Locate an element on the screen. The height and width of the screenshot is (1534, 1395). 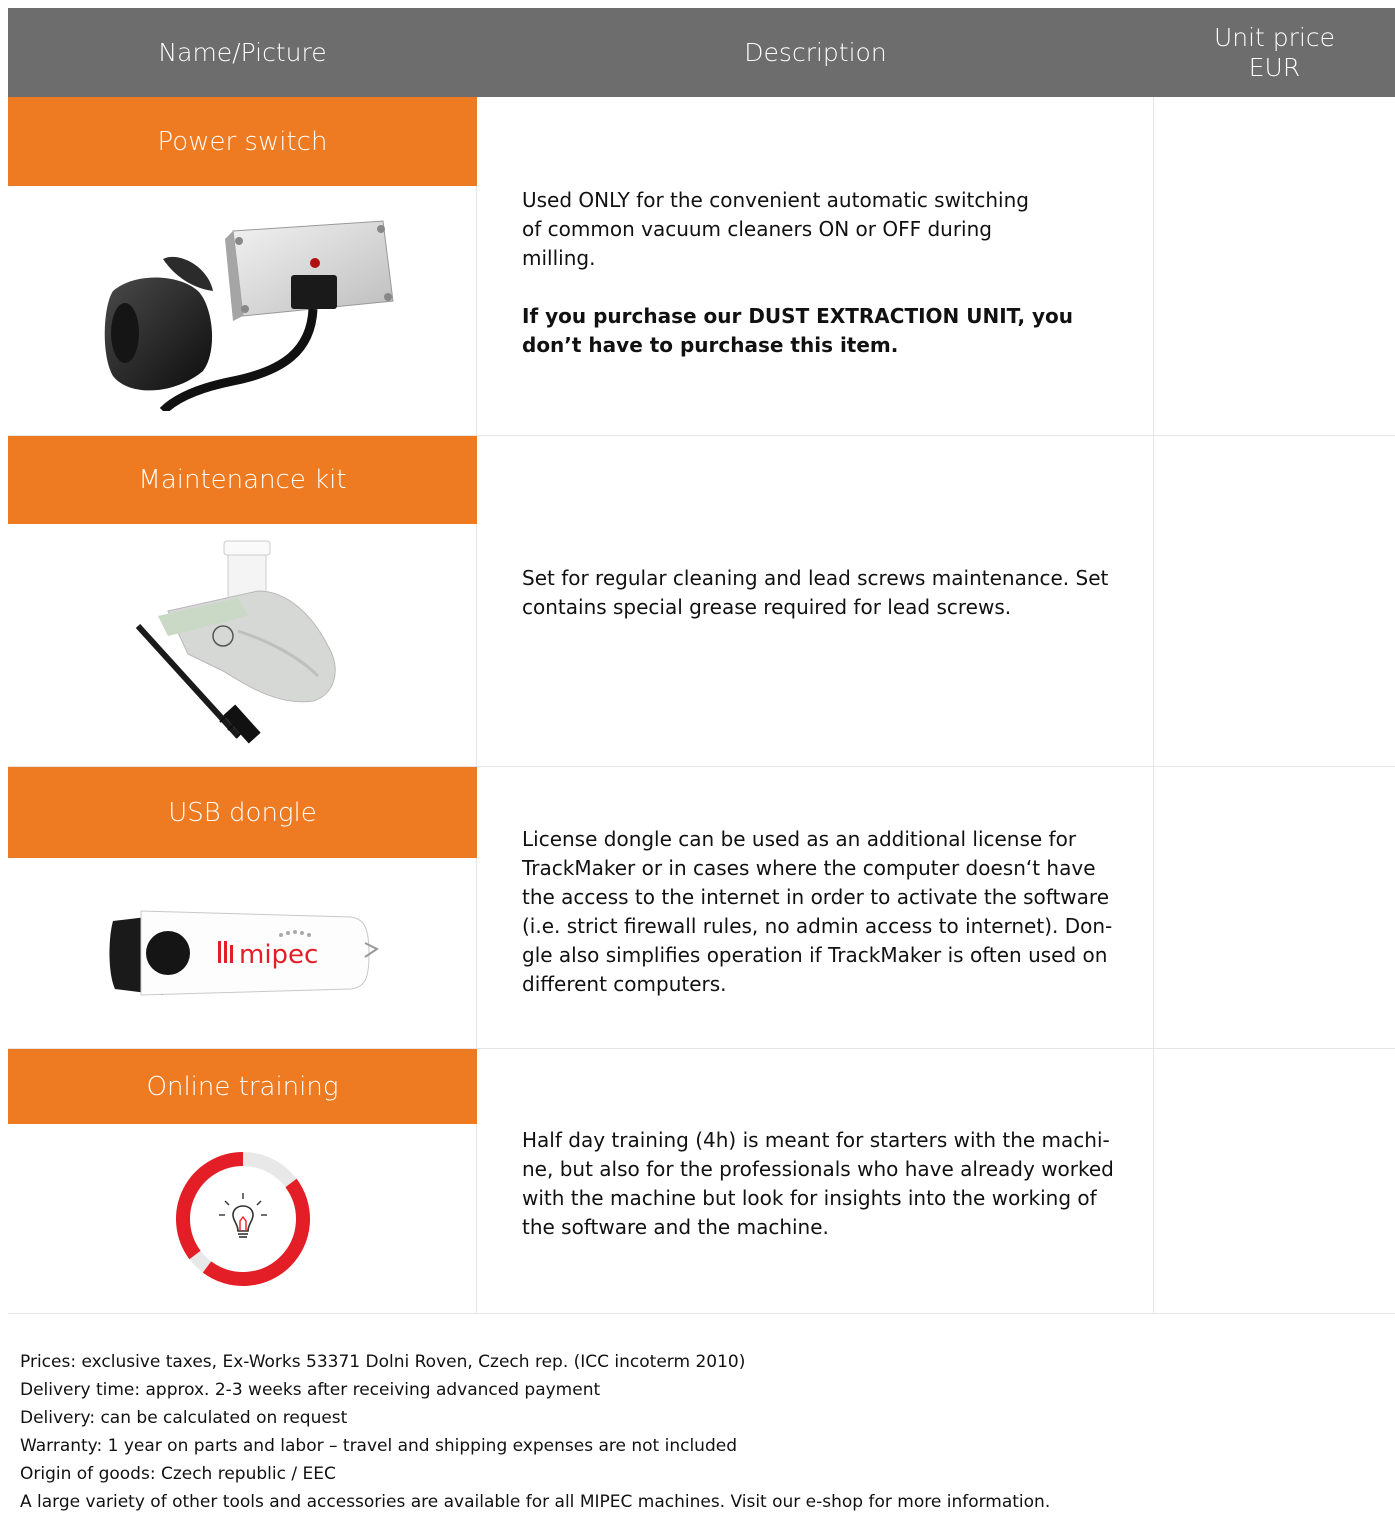
lightbulb-icon is located at coordinates (242, 1219).